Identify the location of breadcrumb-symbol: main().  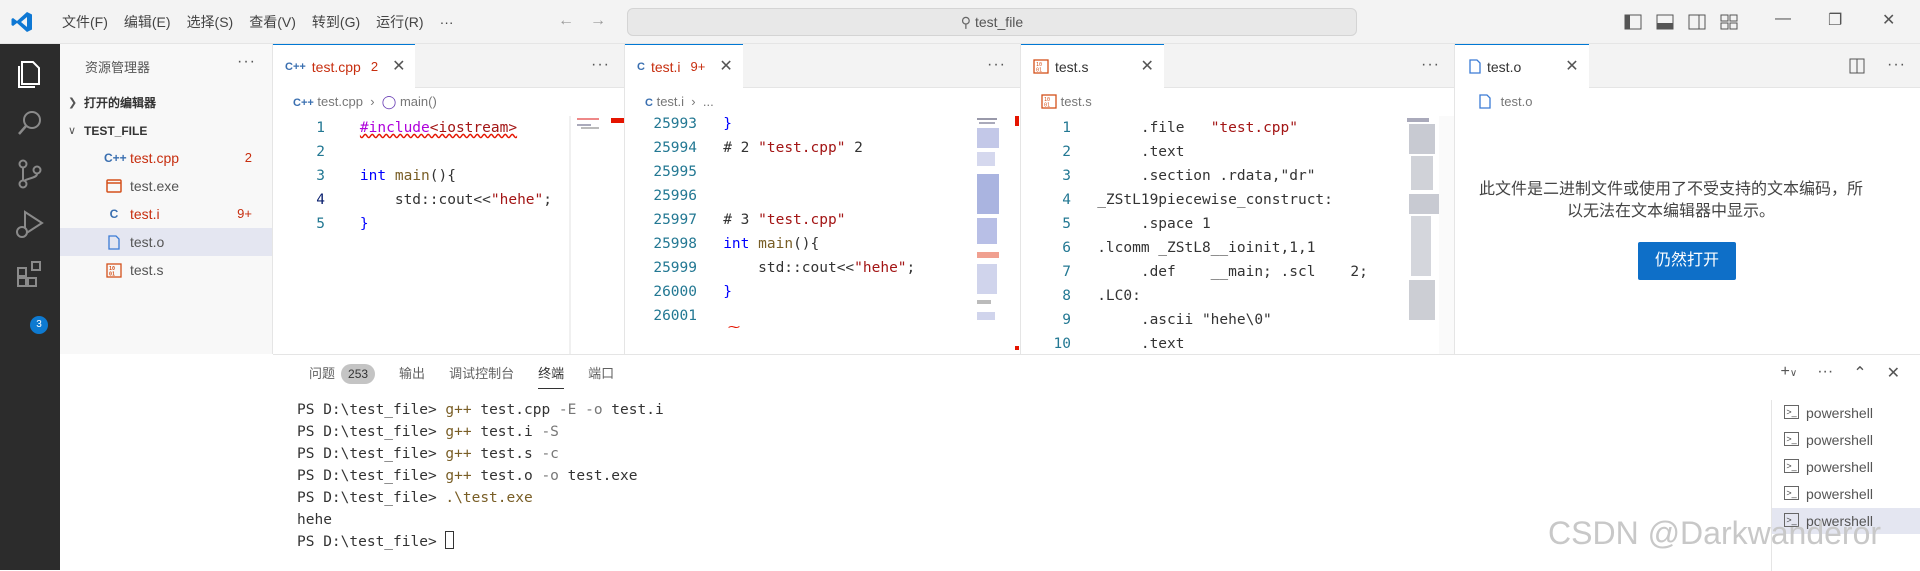
(418, 101).